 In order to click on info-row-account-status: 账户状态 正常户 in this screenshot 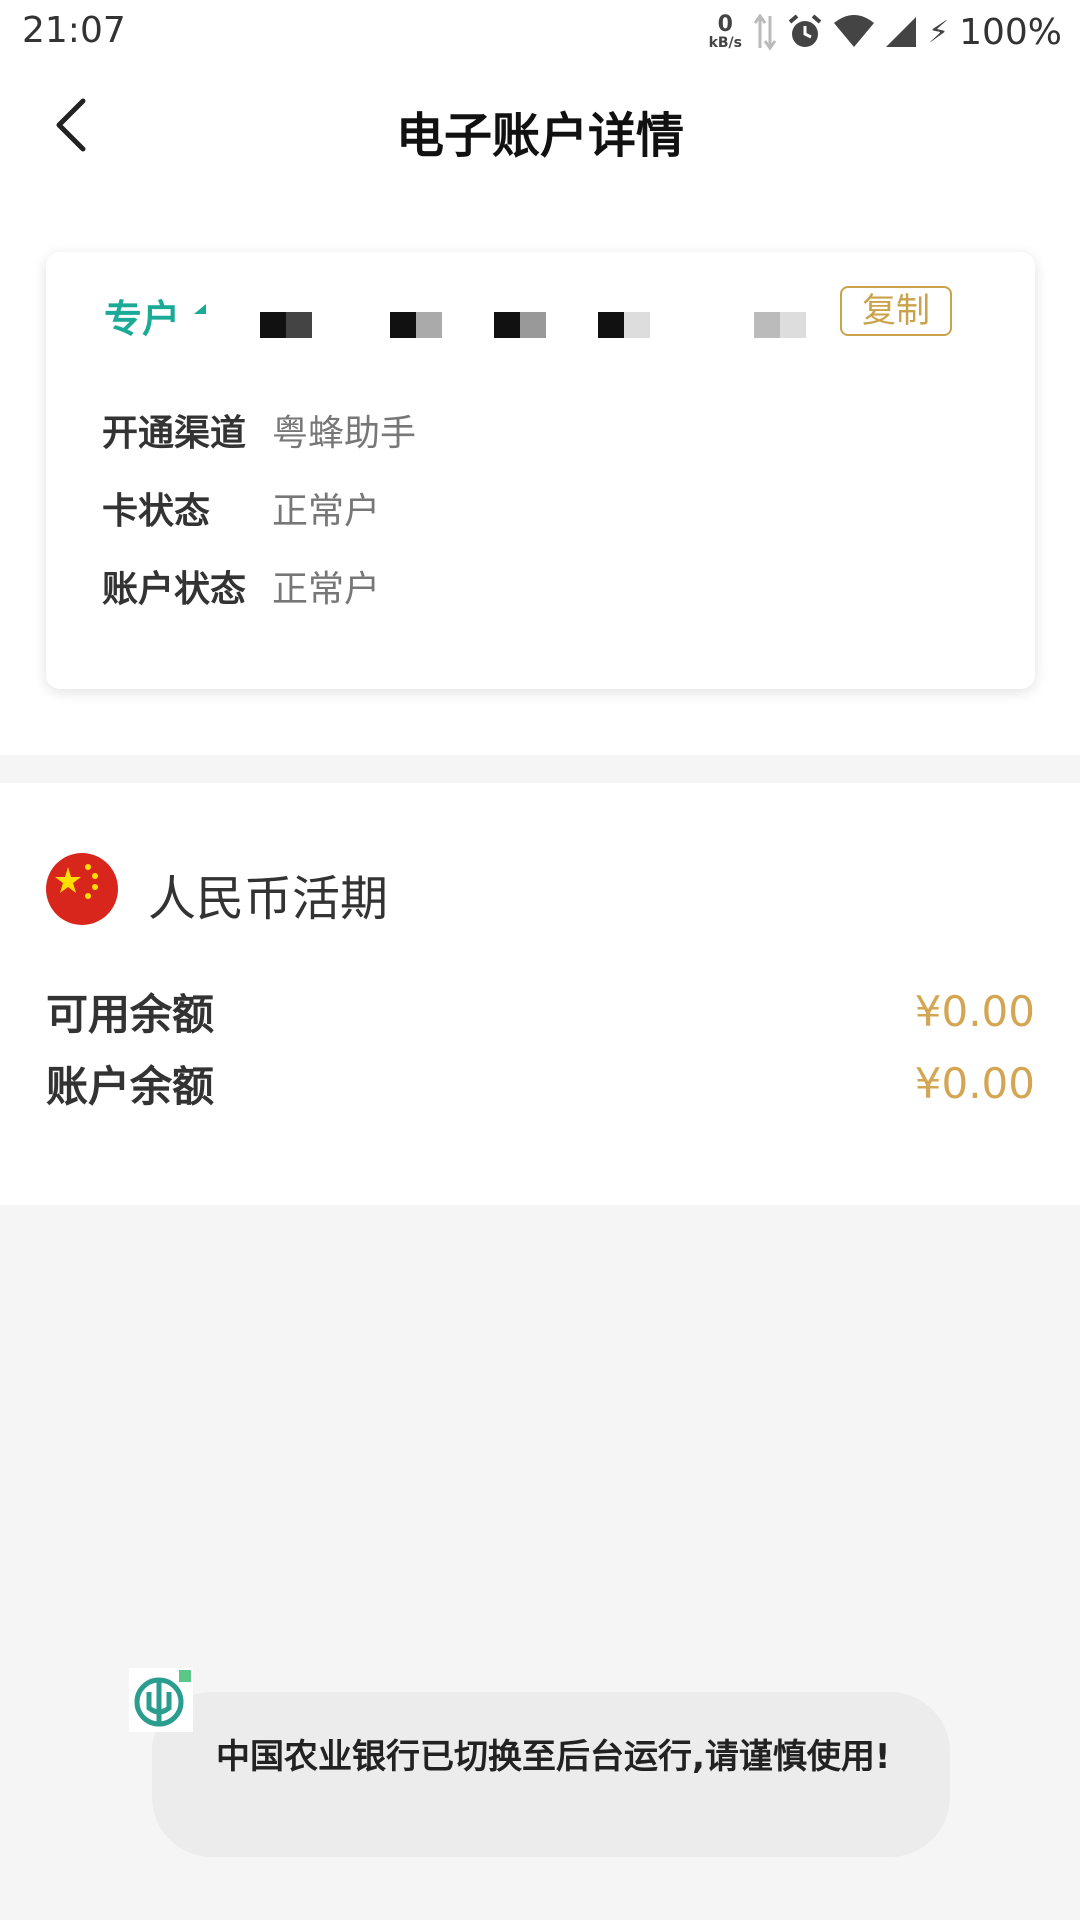, I will do `click(241, 586)`.